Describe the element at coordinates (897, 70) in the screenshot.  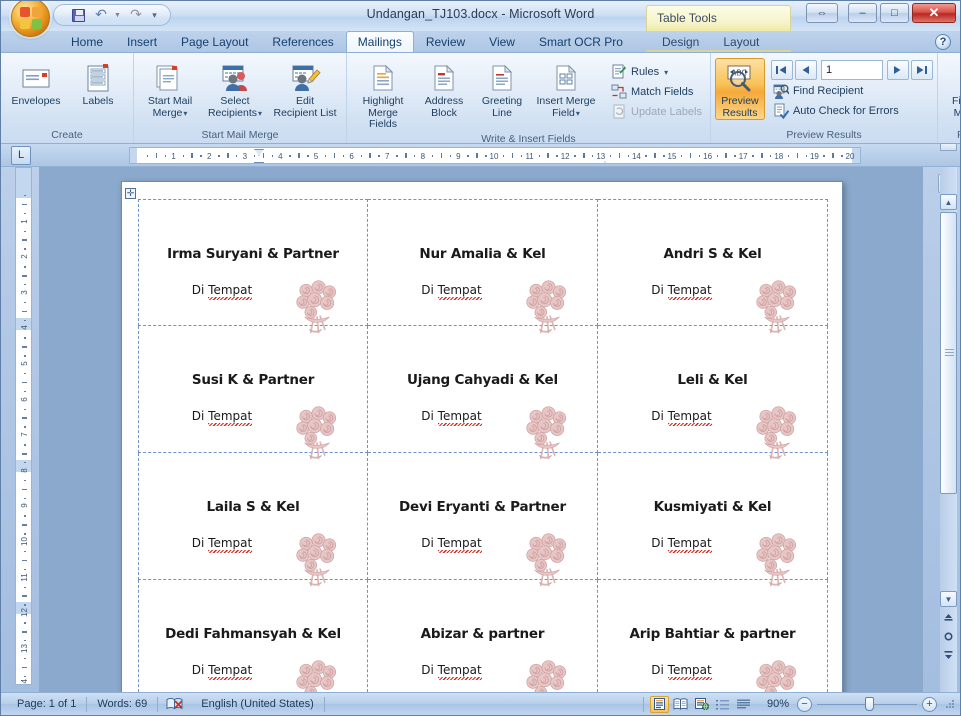
I see `next-record-button` at that location.